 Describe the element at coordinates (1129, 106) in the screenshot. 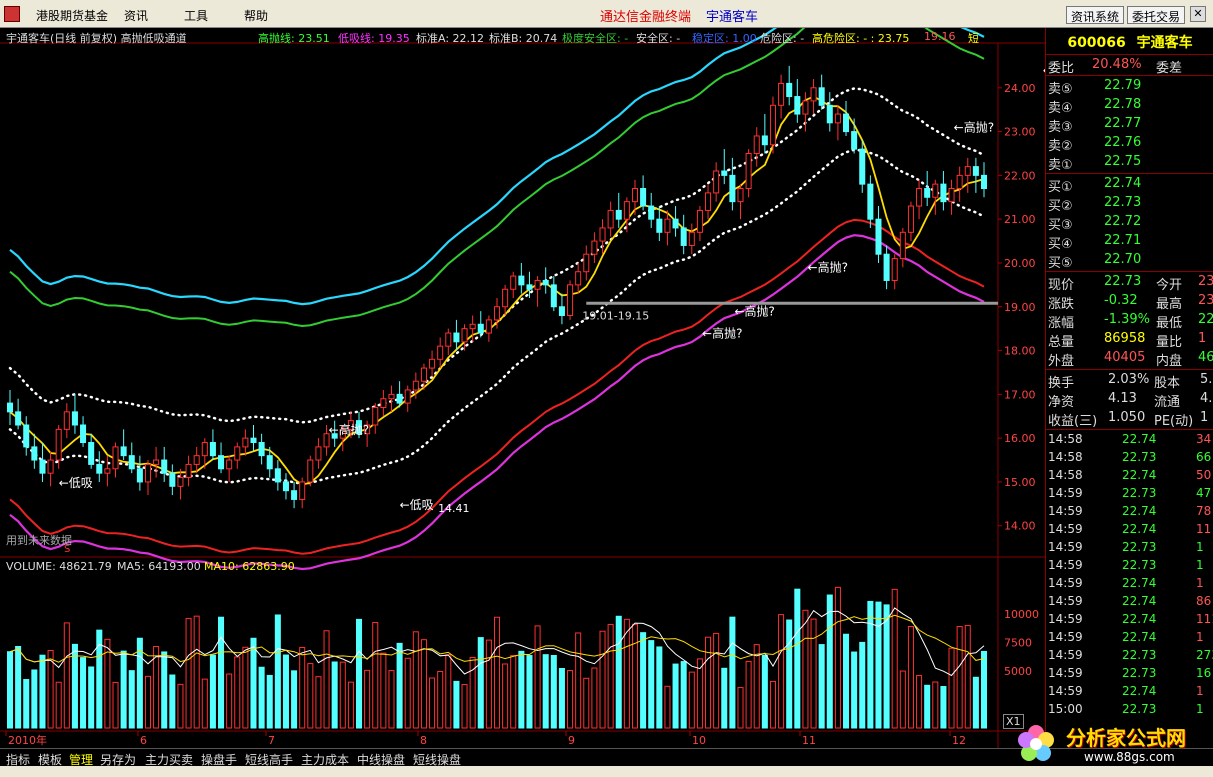

I see `ask-row: 卖④ 22.78` at that location.